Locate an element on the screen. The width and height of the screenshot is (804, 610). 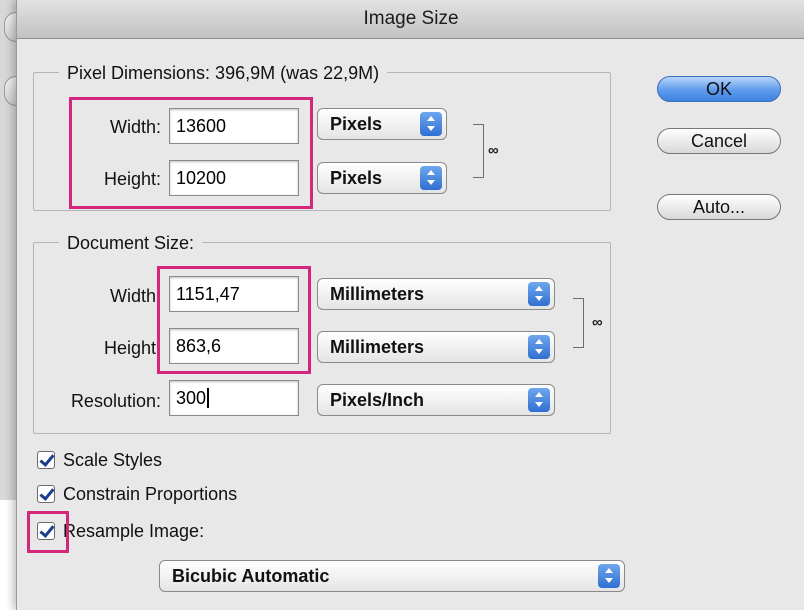
pixel-width-unit-value: Pixels is located at coordinates (356, 124).